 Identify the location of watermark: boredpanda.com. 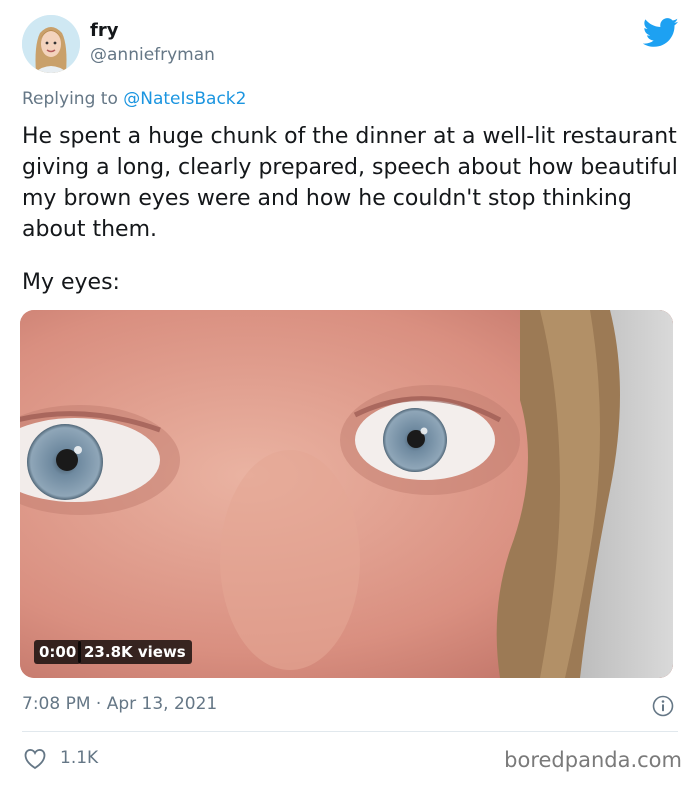
(593, 760).